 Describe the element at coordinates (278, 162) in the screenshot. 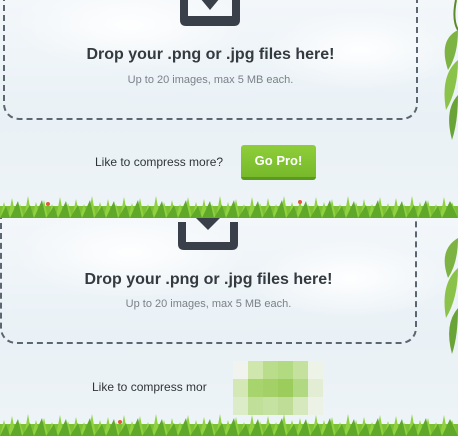

I see `go-pro-button: Go Pro!` at that location.